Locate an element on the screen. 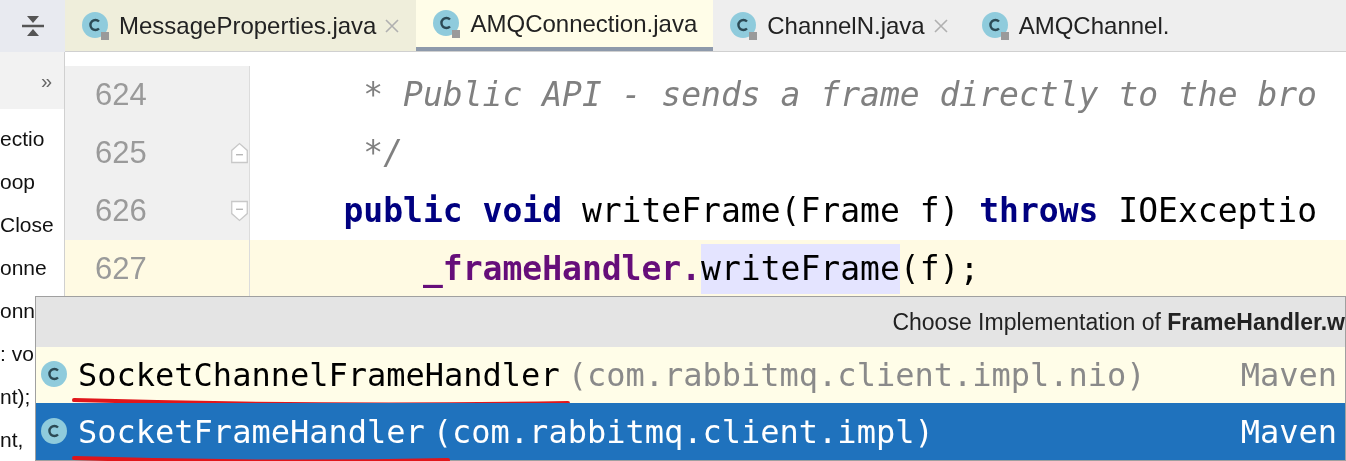 The width and height of the screenshot is (1346, 461). line-number: 624 is located at coordinates (147, 95).